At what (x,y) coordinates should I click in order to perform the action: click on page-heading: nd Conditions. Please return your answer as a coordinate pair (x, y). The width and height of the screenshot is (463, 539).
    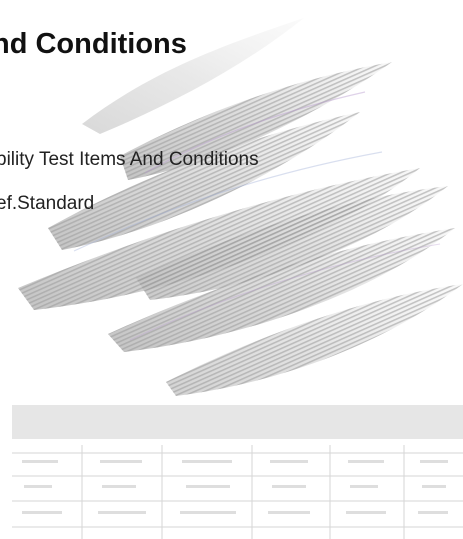
    Looking at the image, I should click on (93, 44).